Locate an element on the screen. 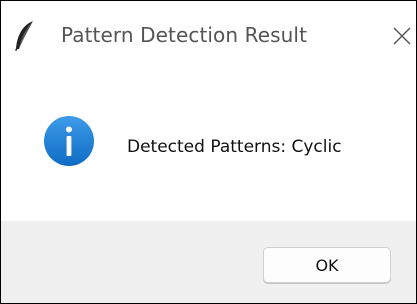 The height and width of the screenshot is (304, 417). feather-icon is located at coordinates (24, 36).